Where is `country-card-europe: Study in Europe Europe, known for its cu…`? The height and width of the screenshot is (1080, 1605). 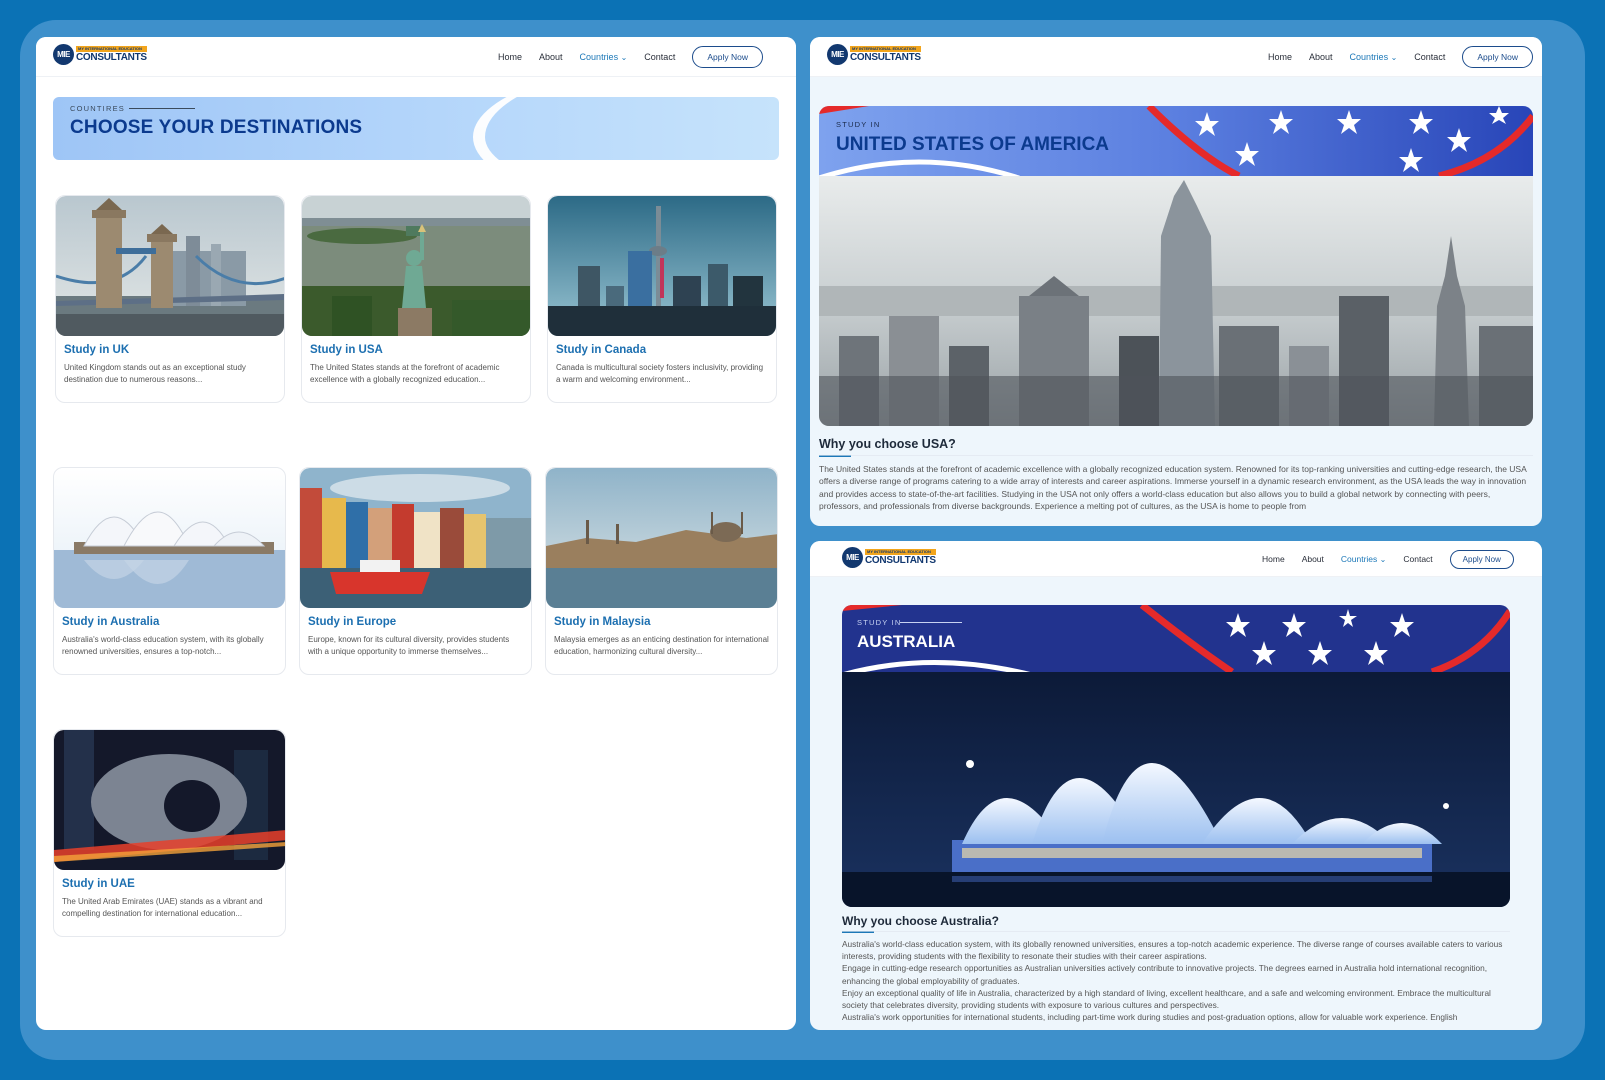
country-card-europe: Study in Europe Europe, known for its cu… is located at coordinates (415, 571).